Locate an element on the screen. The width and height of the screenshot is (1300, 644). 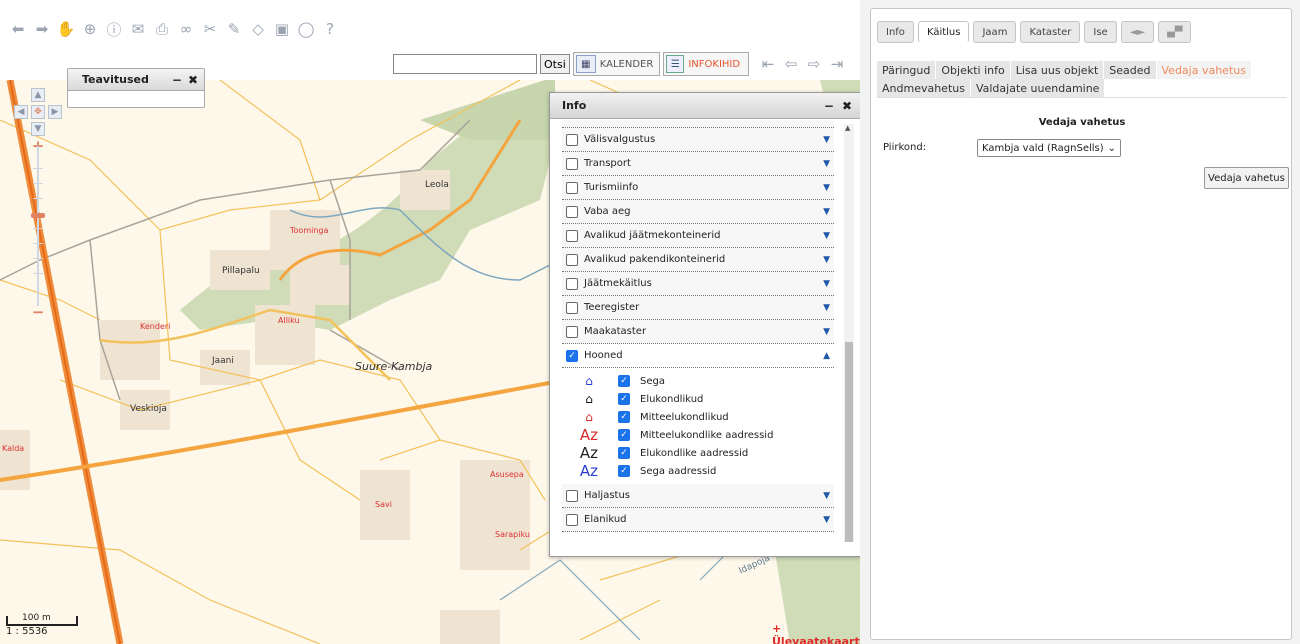
pan-hand-icon: ✋ is located at coordinates (66, 29).